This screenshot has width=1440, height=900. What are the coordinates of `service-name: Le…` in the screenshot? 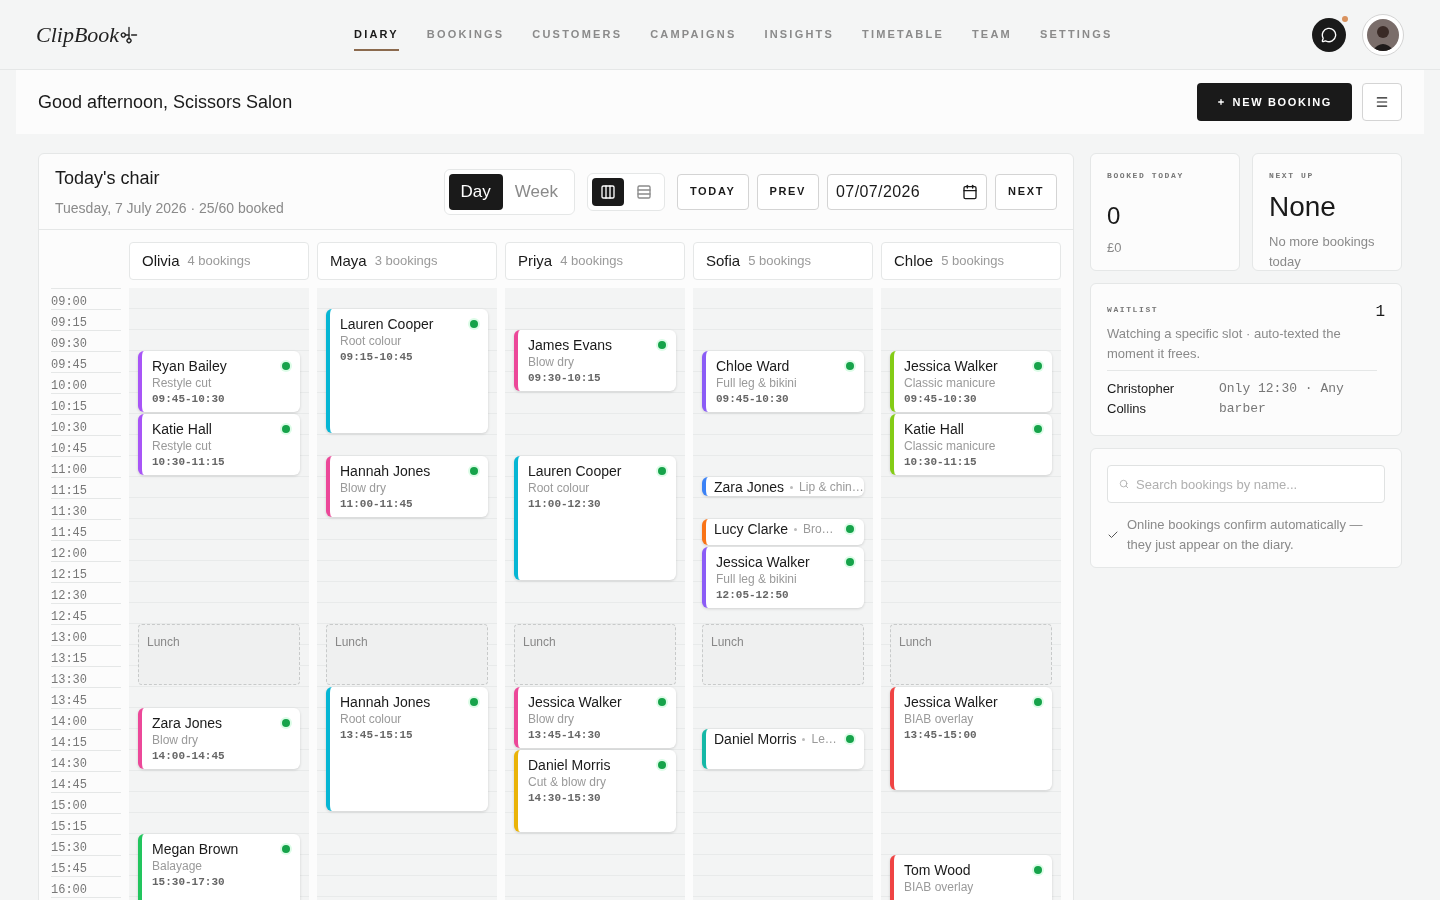 It's located at (824, 739).